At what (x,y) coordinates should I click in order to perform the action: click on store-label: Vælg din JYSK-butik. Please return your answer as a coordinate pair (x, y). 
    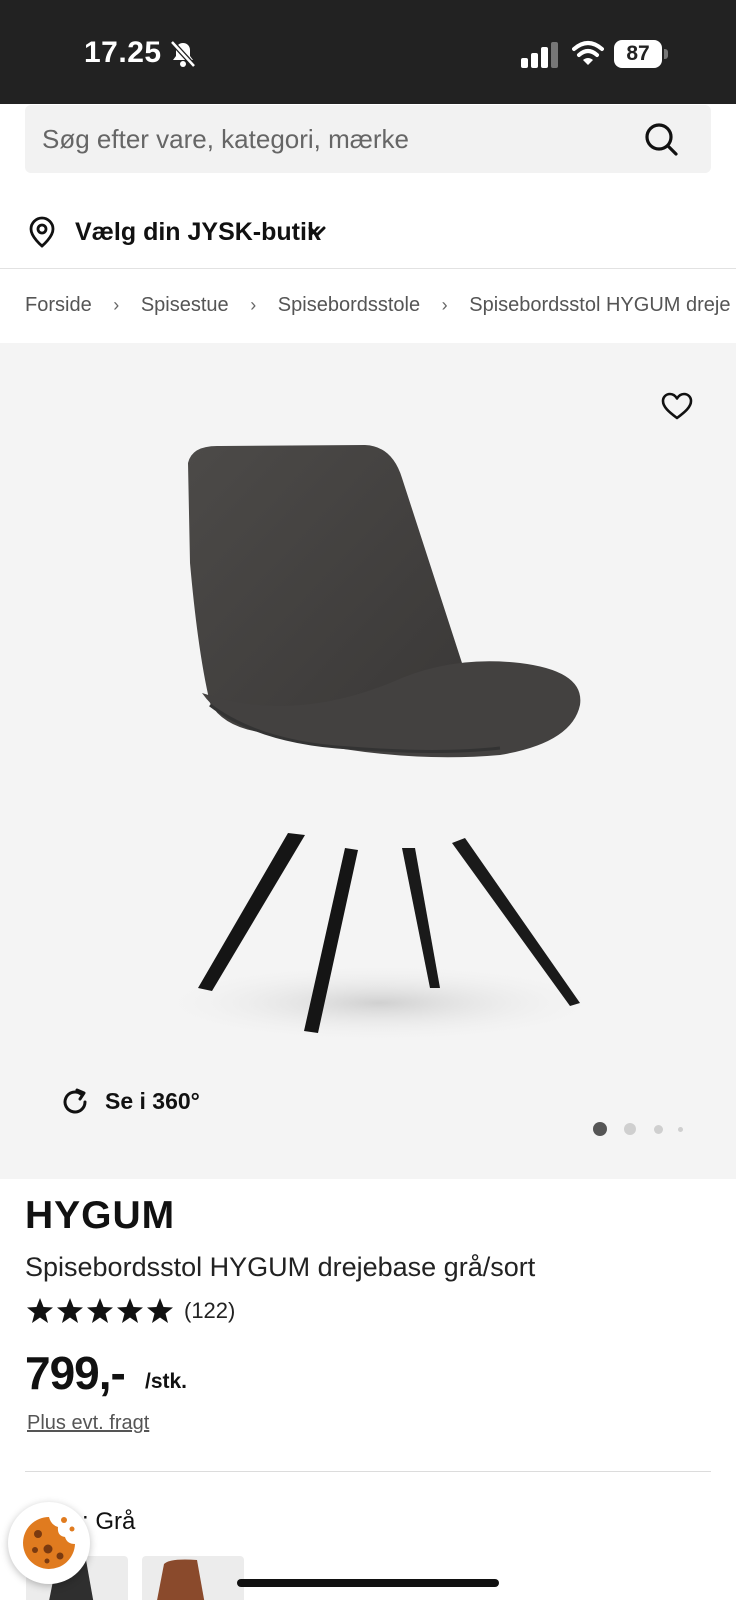
    Looking at the image, I should click on (198, 232).